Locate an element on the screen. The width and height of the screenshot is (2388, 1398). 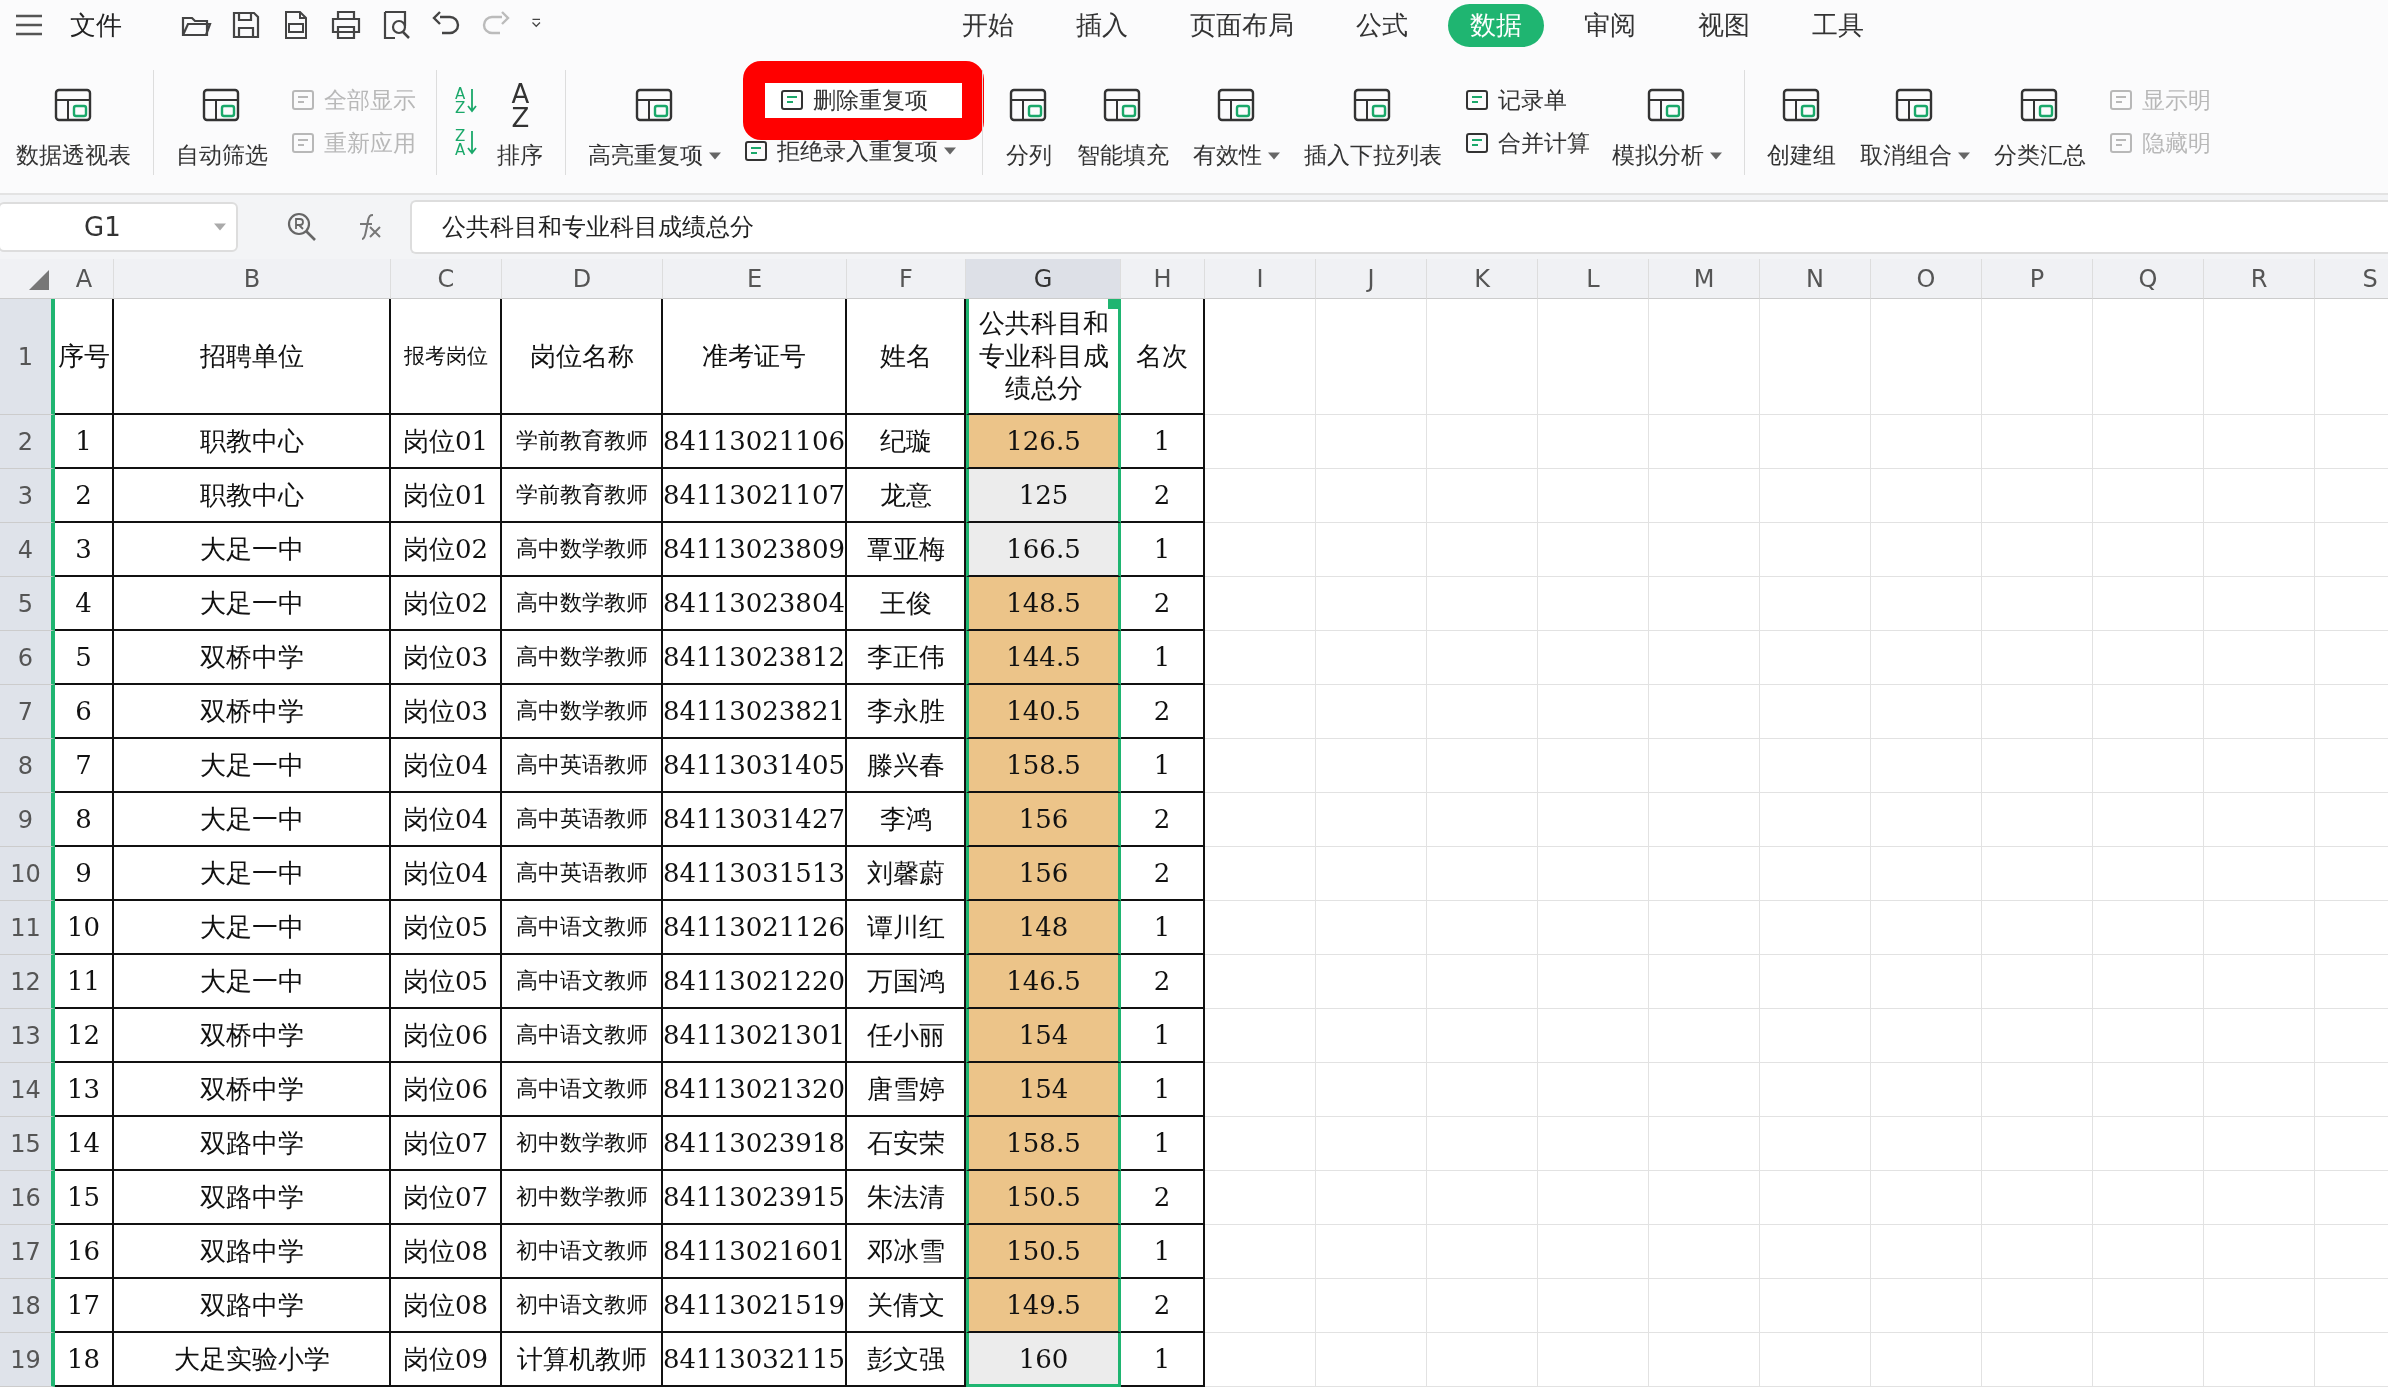
column-header: D is located at coordinates (582, 279).